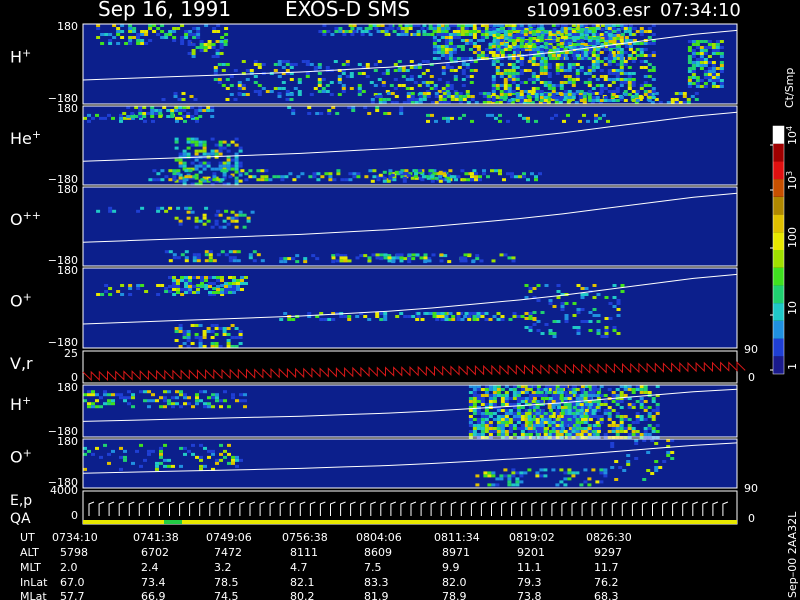 The image size is (800, 600). What do you see at coordinates (155, 552) in the screenshot?
I see `ephem-value: 6702` at bounding box center [155, 552].